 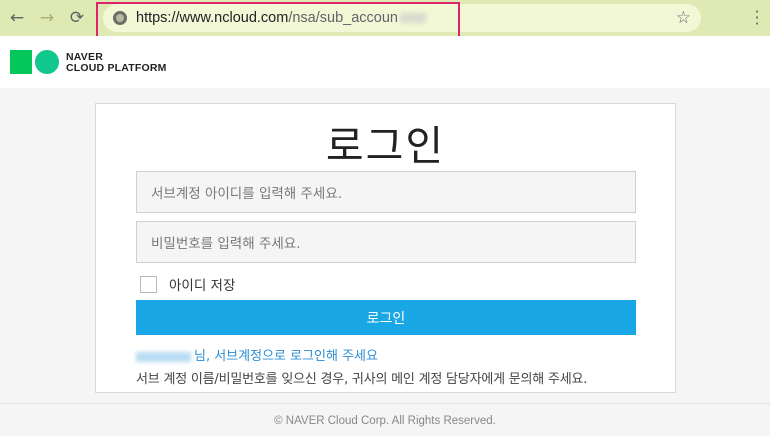 I want to click on remember-id-label: 아이디 저장, so click(x=202, y=284).